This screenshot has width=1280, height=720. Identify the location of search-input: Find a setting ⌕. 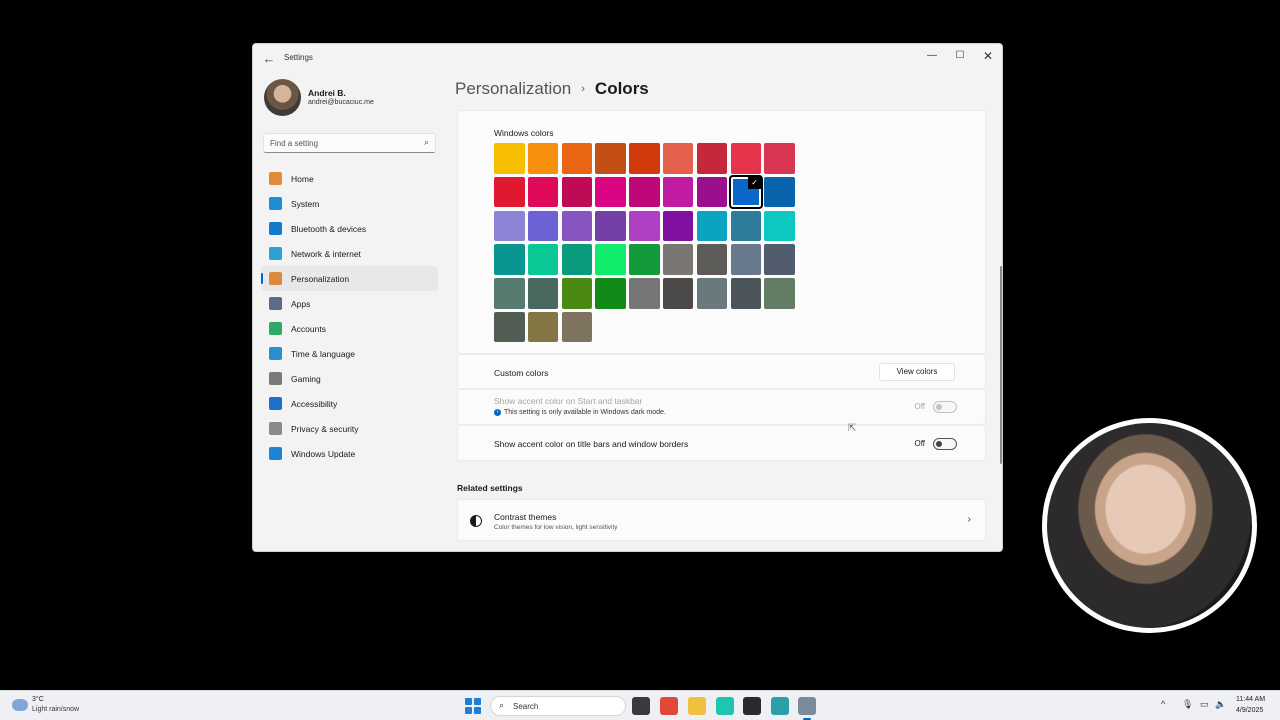
(349, 143).